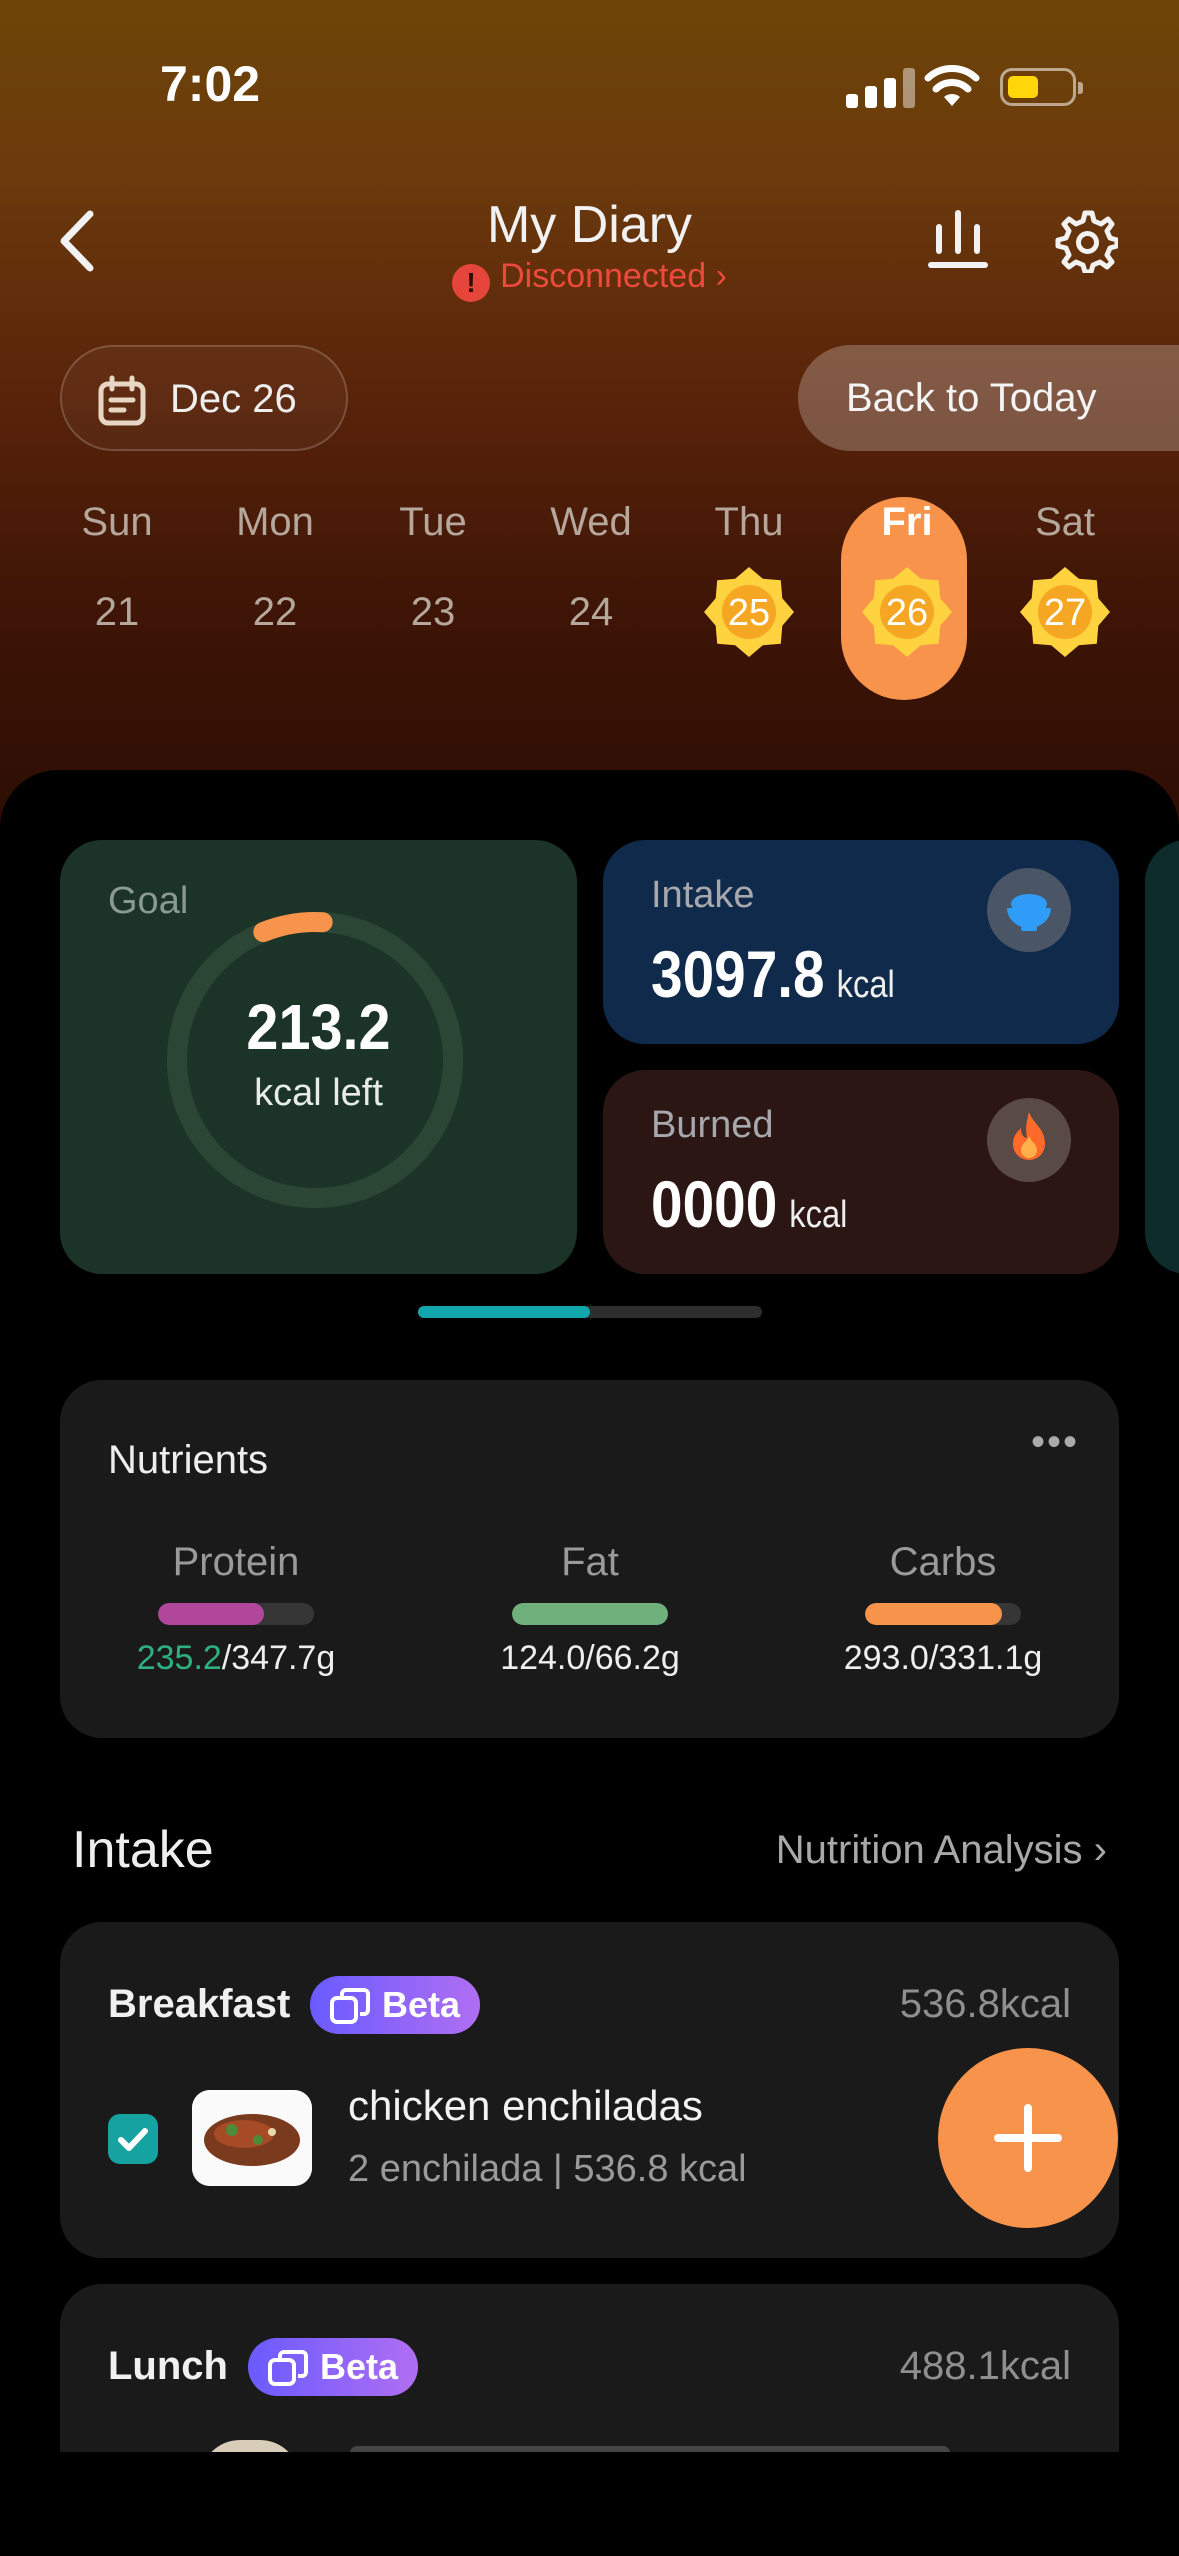 The width and height of the screenshot is (1179, 2556). Describe the element at coordinates (738, 974) in the screenshot. I see `intake-kcal-number: 3097.8` at that location.